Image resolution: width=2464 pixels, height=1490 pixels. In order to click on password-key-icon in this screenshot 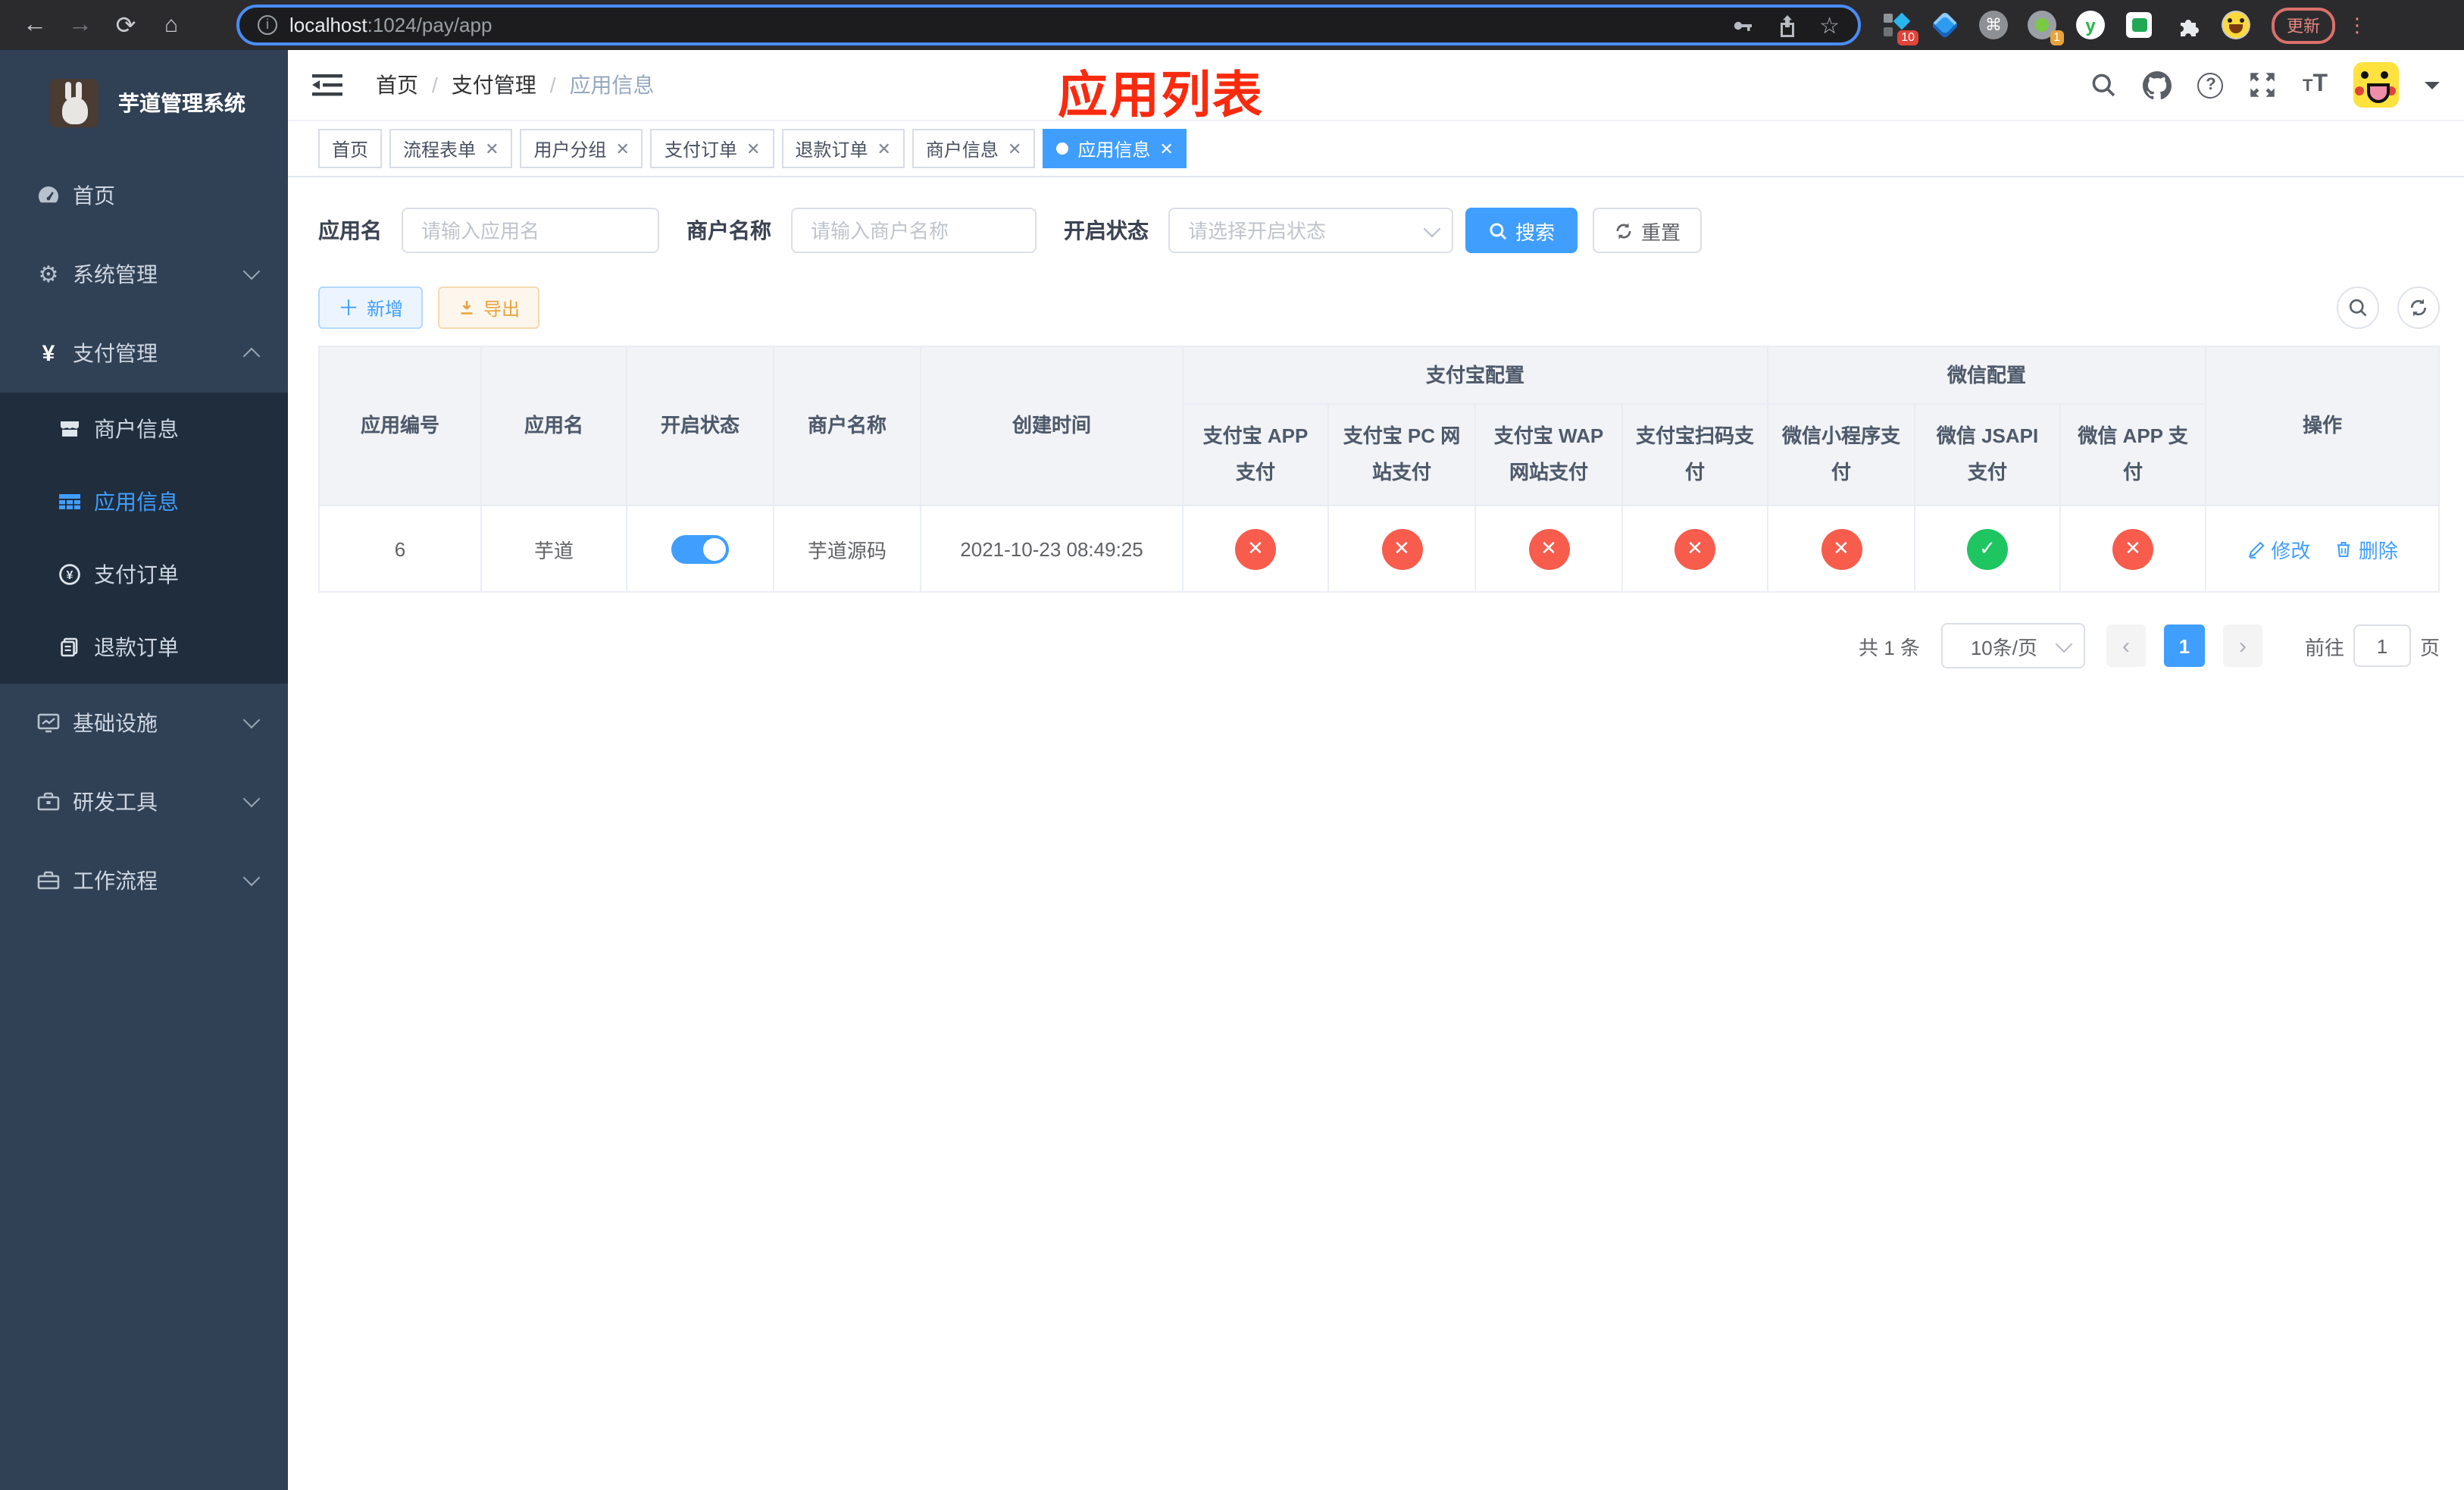, I will do `click(1742, 25)`.